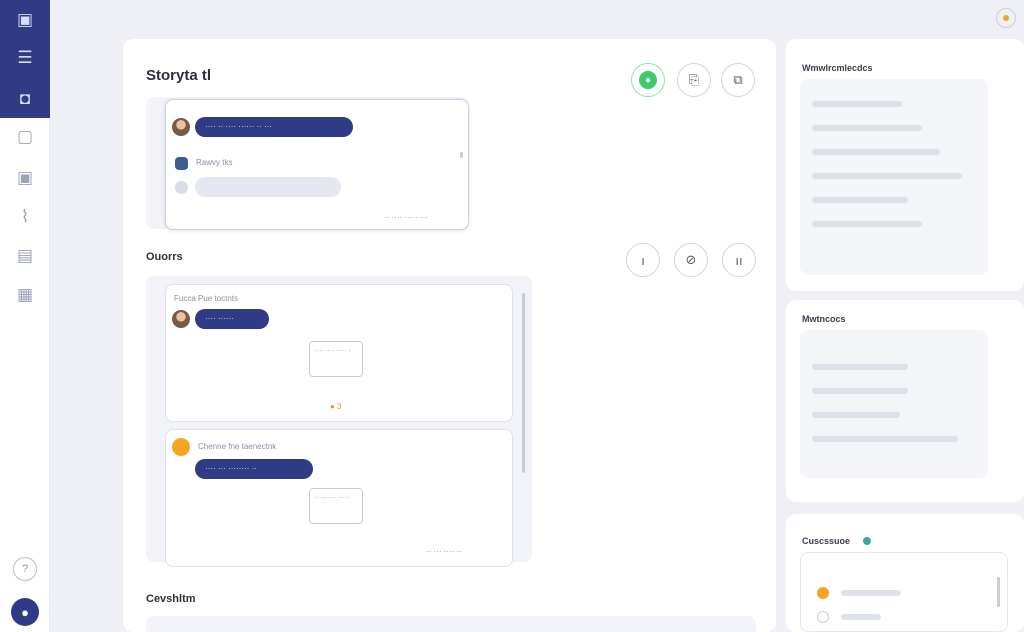 This screenshot has height=632, width=1024. I want to click on side-card-3-list, so click(904, 592).